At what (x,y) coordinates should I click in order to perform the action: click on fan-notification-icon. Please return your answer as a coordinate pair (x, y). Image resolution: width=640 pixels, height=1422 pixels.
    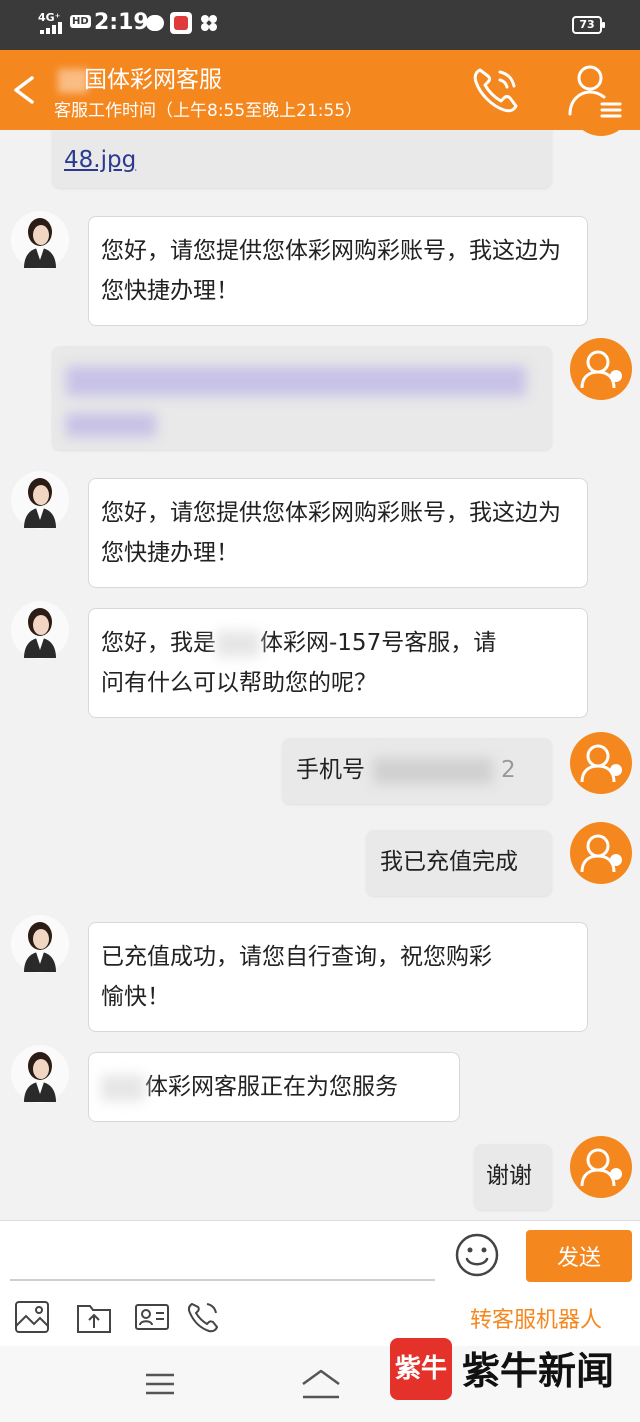
    Looking at the image, I should click on (209, 23).